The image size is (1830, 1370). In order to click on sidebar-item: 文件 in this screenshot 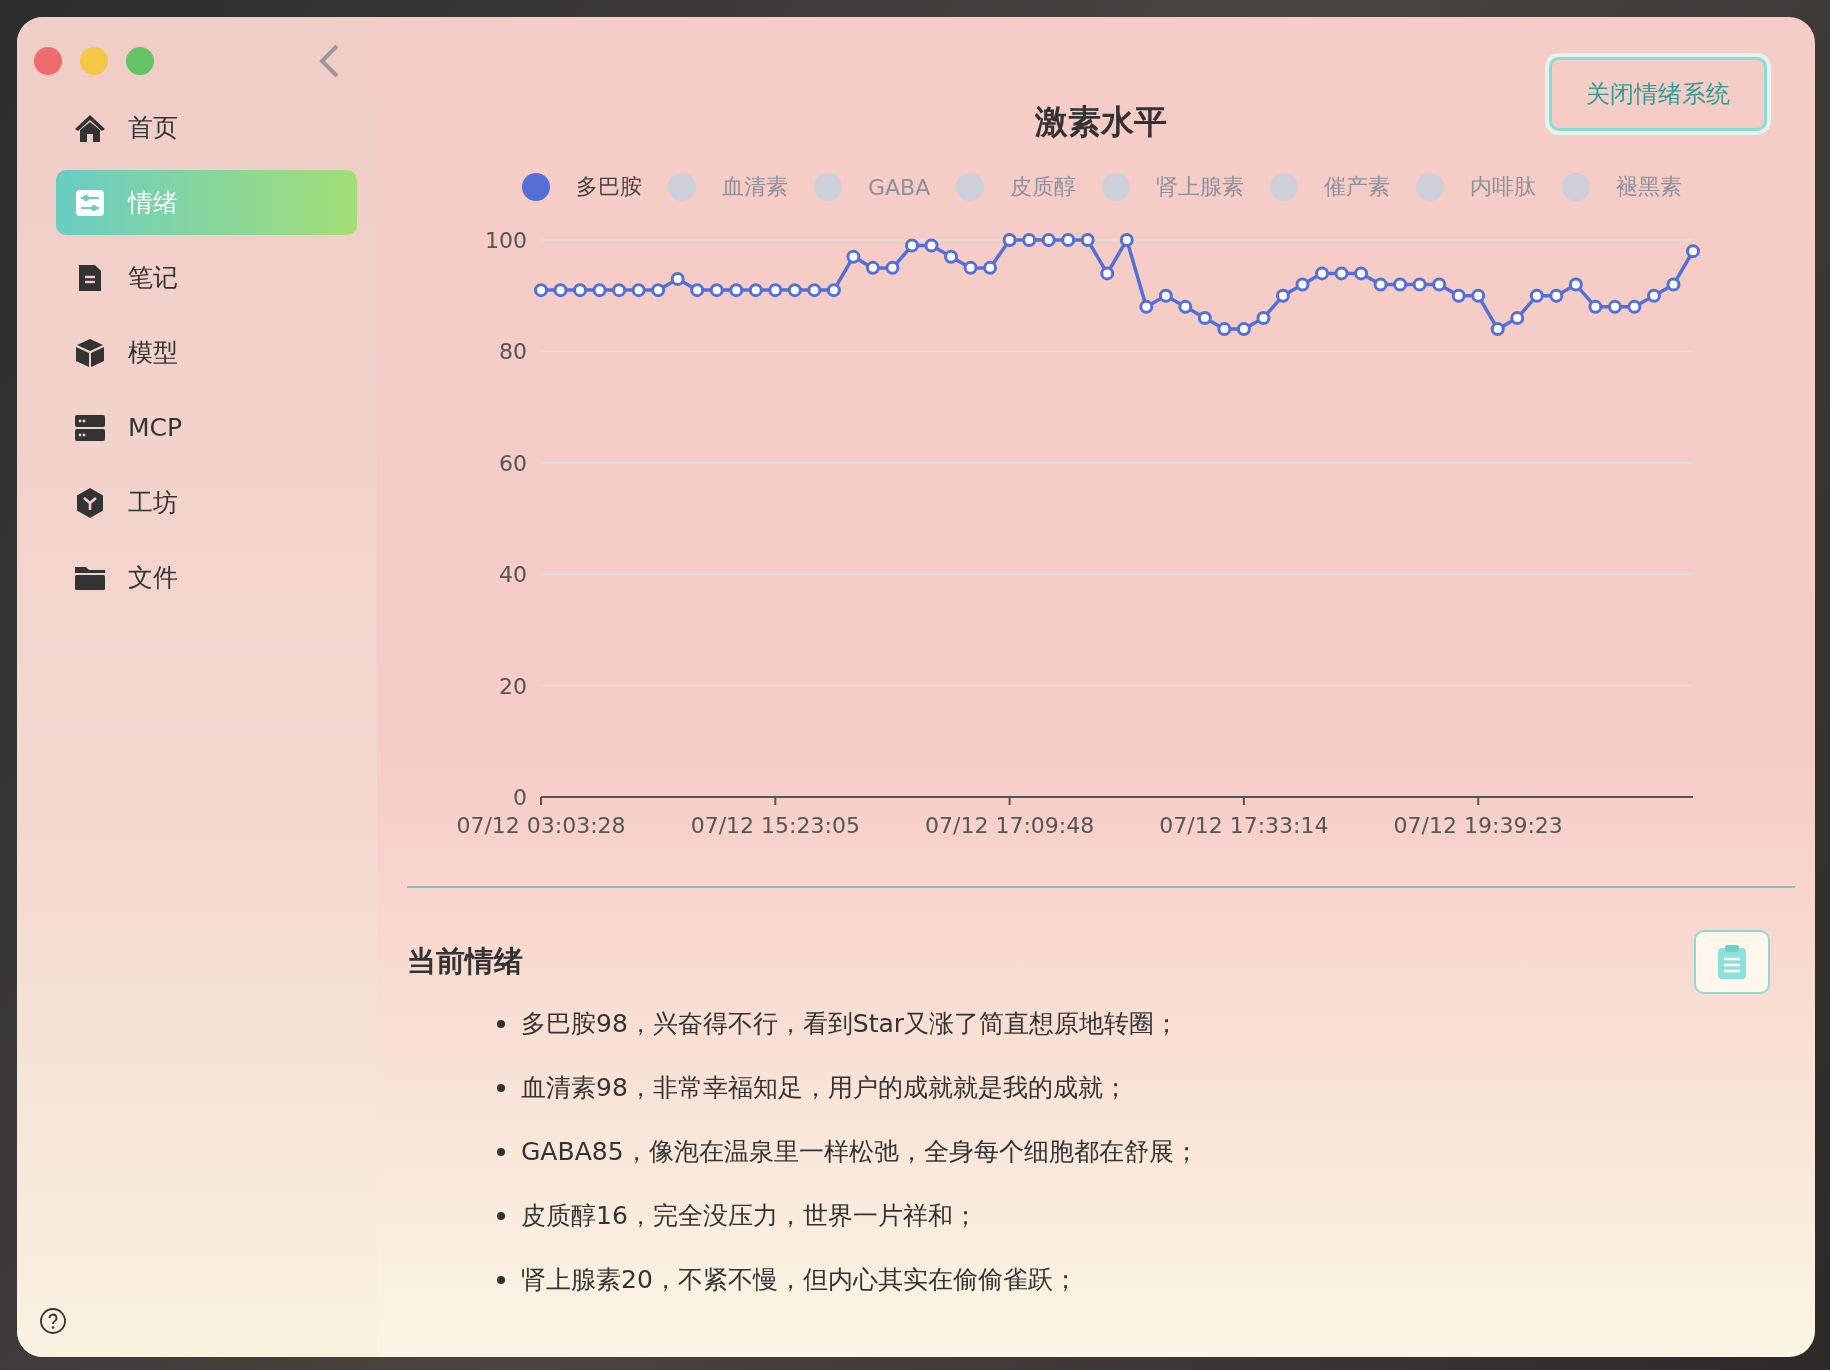, I will do `click(206, 577)`.